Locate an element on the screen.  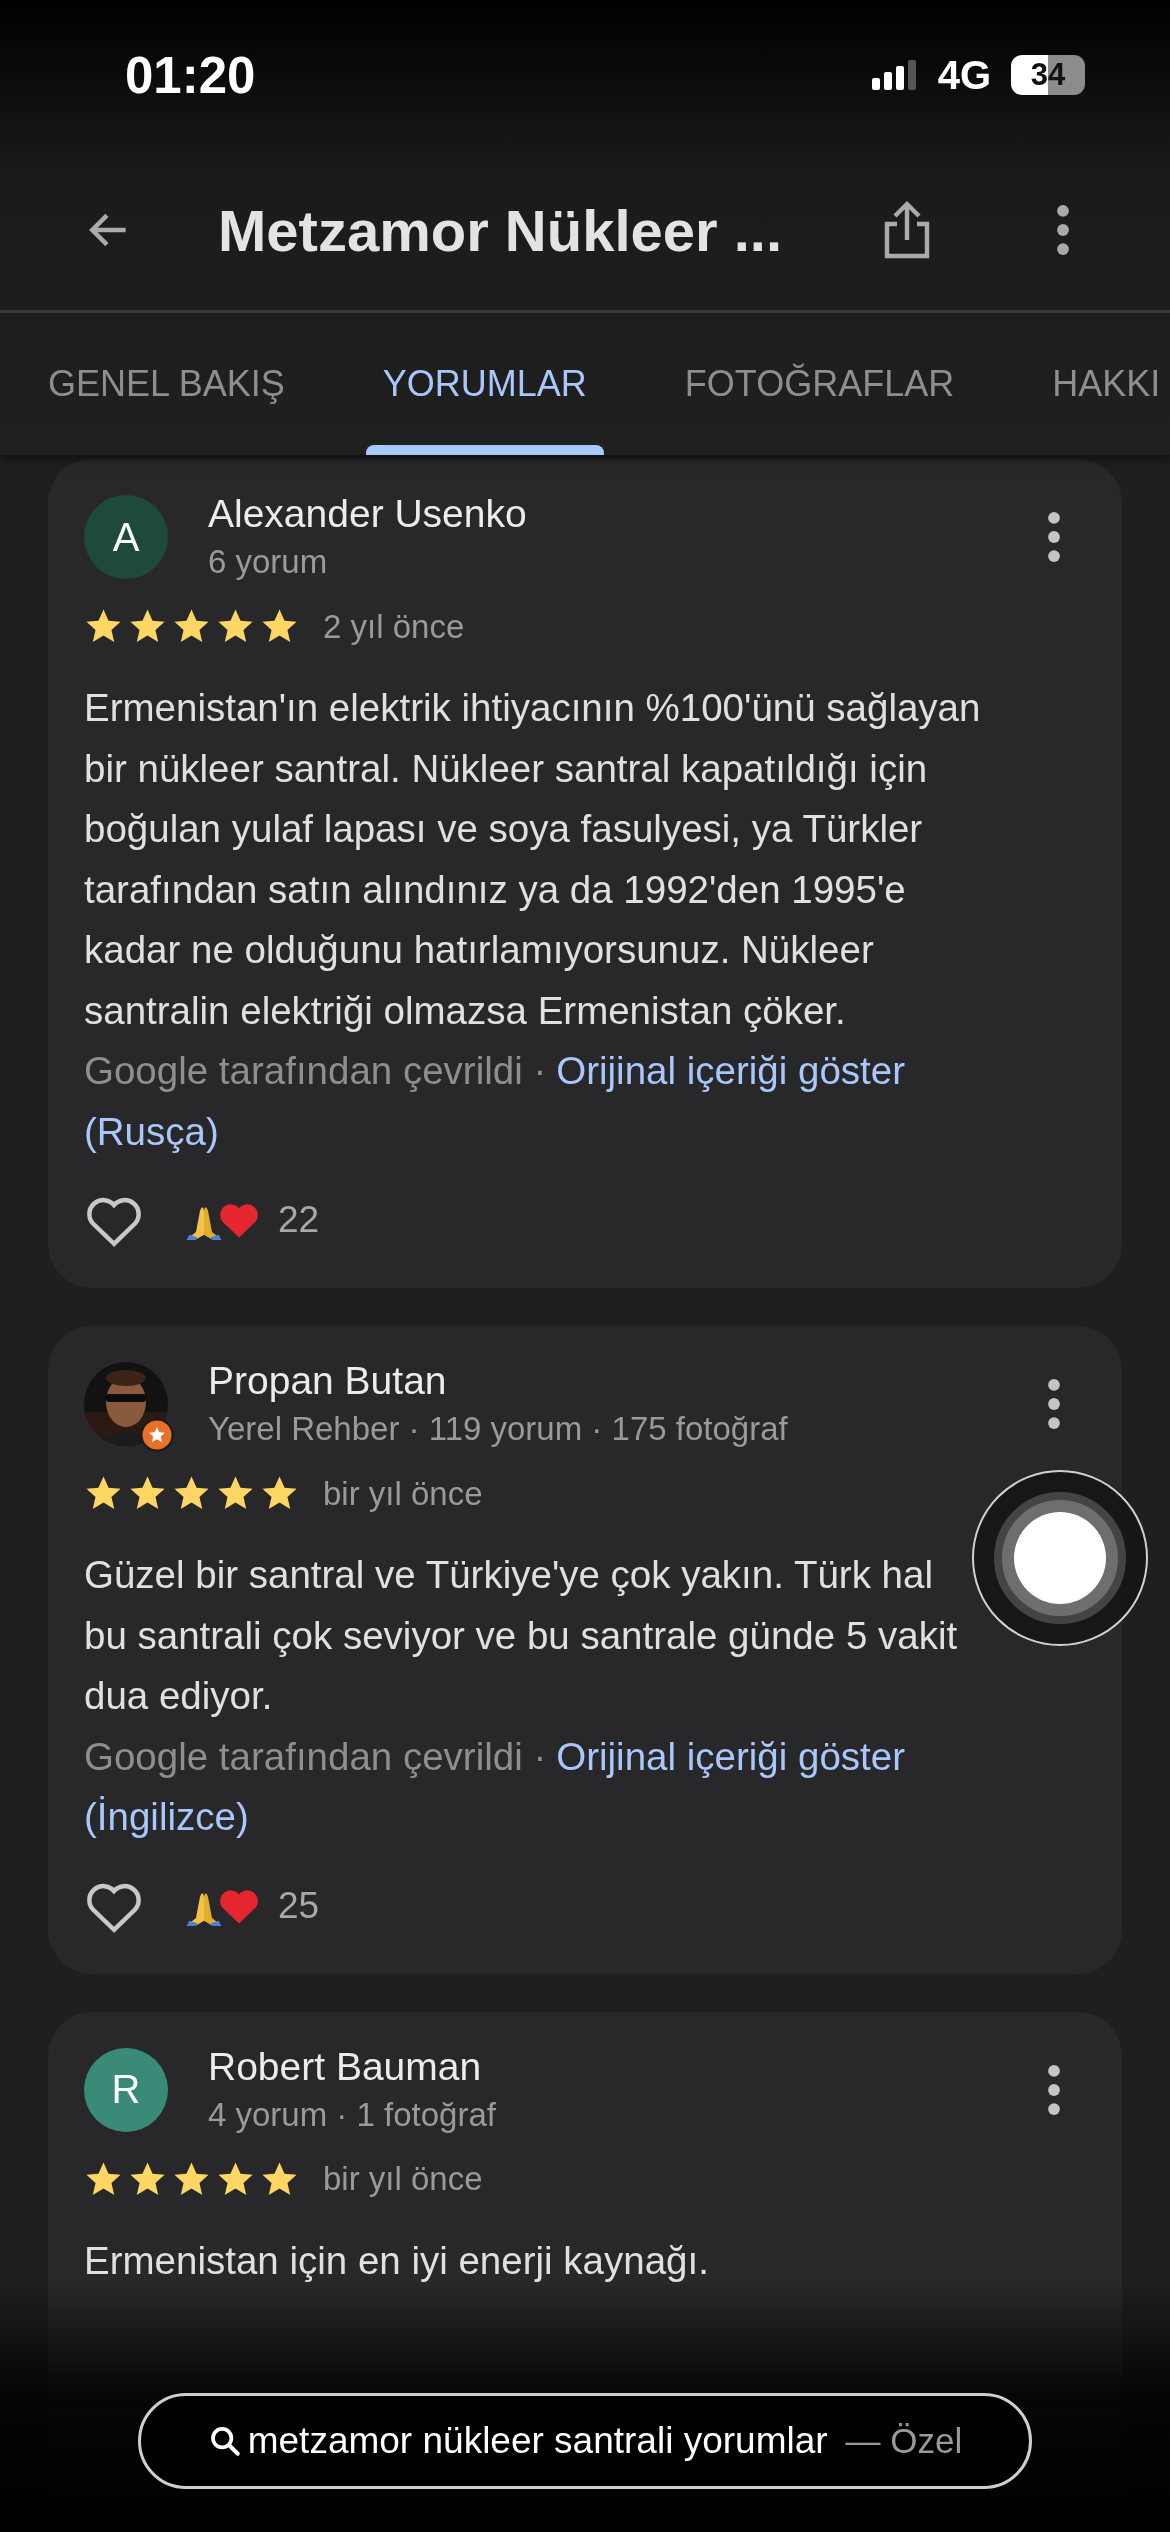
reaction-count: 25 is located at coordinates (299, 1905).